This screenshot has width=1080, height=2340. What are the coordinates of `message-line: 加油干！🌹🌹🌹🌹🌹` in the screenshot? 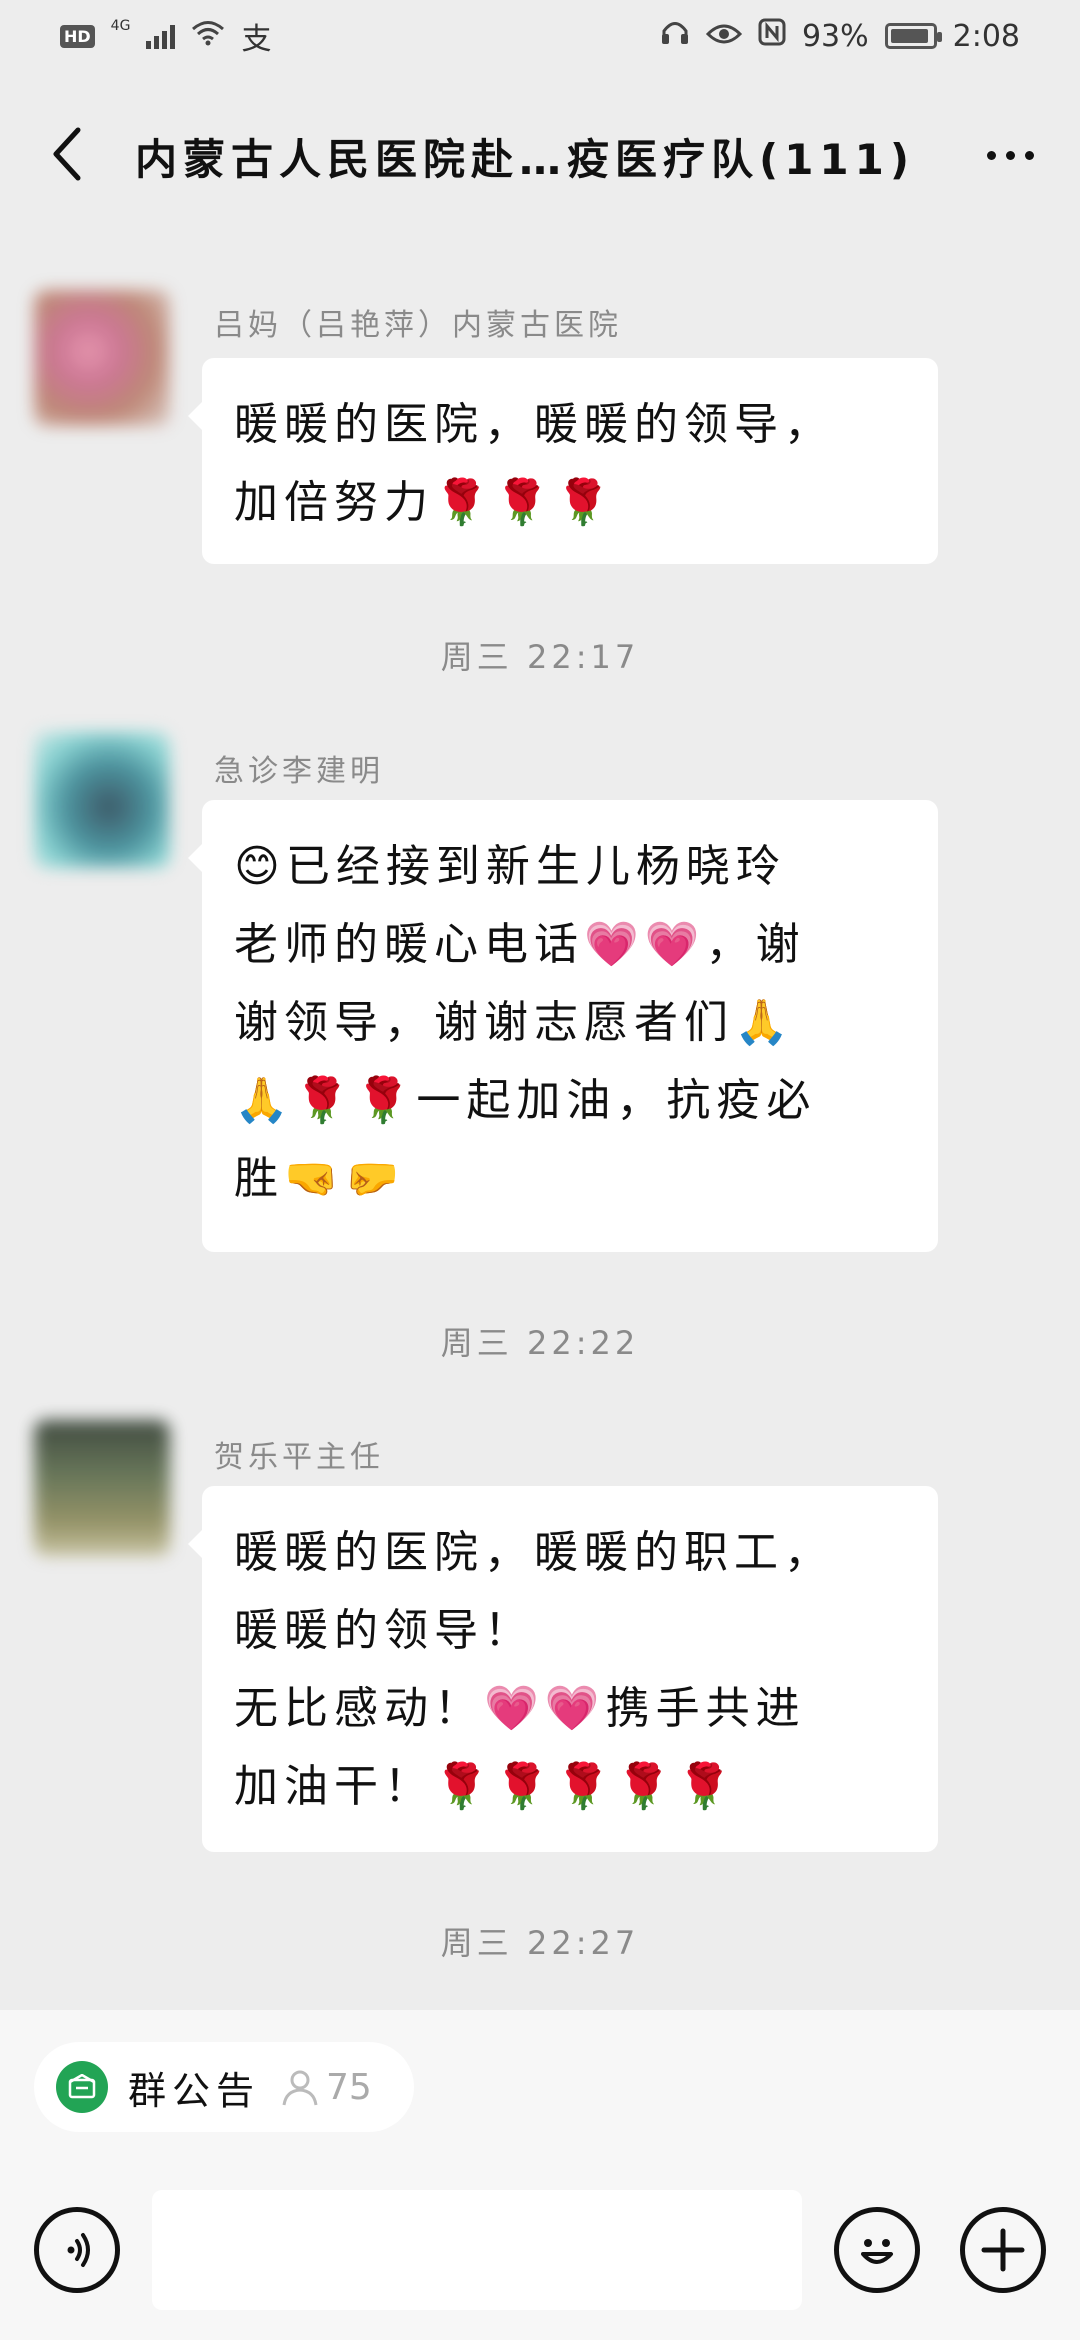 It's located at (486, 1786).